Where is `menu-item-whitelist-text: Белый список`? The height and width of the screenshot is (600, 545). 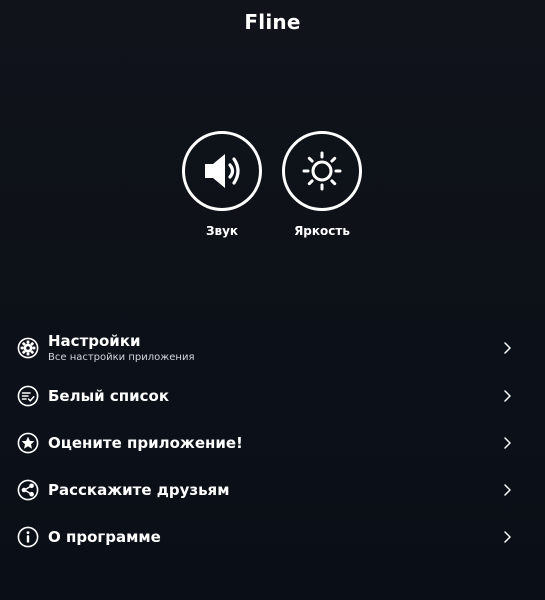 menu-item-whitelist-text: Белый список is located at coordinates (108, 396).